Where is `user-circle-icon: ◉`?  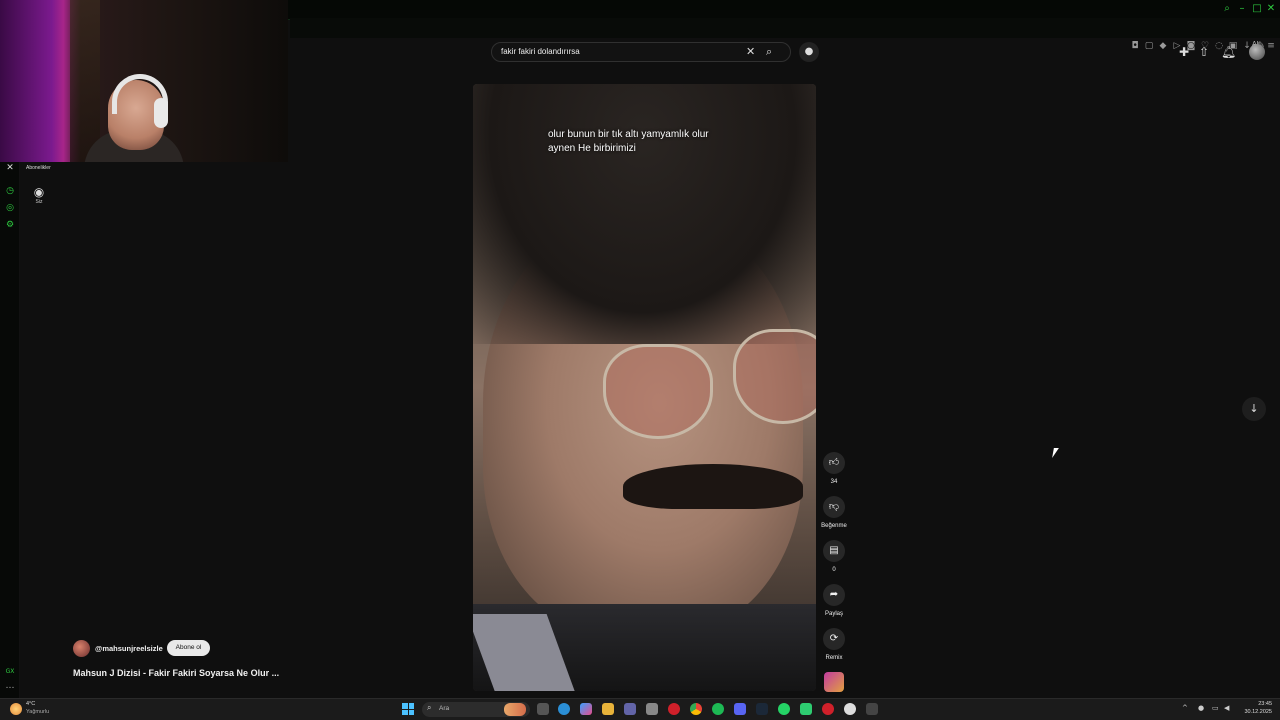 user-circle-icon: ◉ is located at coordinates (39, 192).